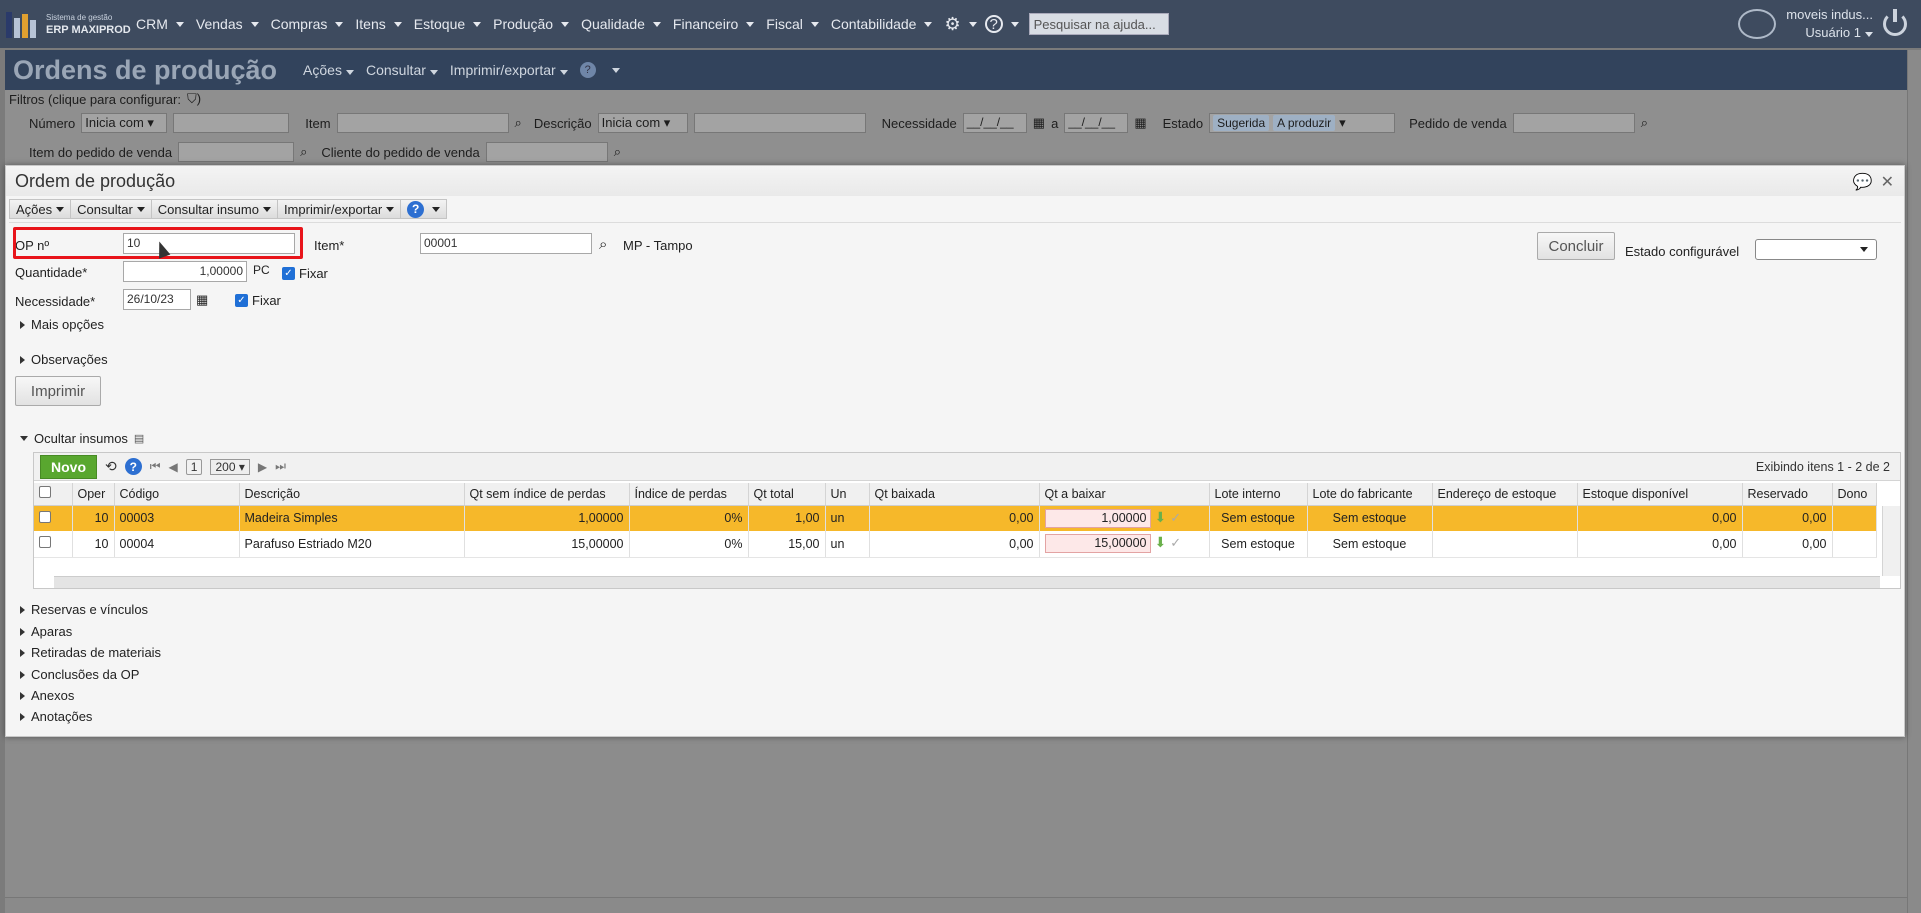  What do you see at coordinates (139, 438) in the screenshot?
I see `list-icon: ▤` at bounding box center [139, 438].